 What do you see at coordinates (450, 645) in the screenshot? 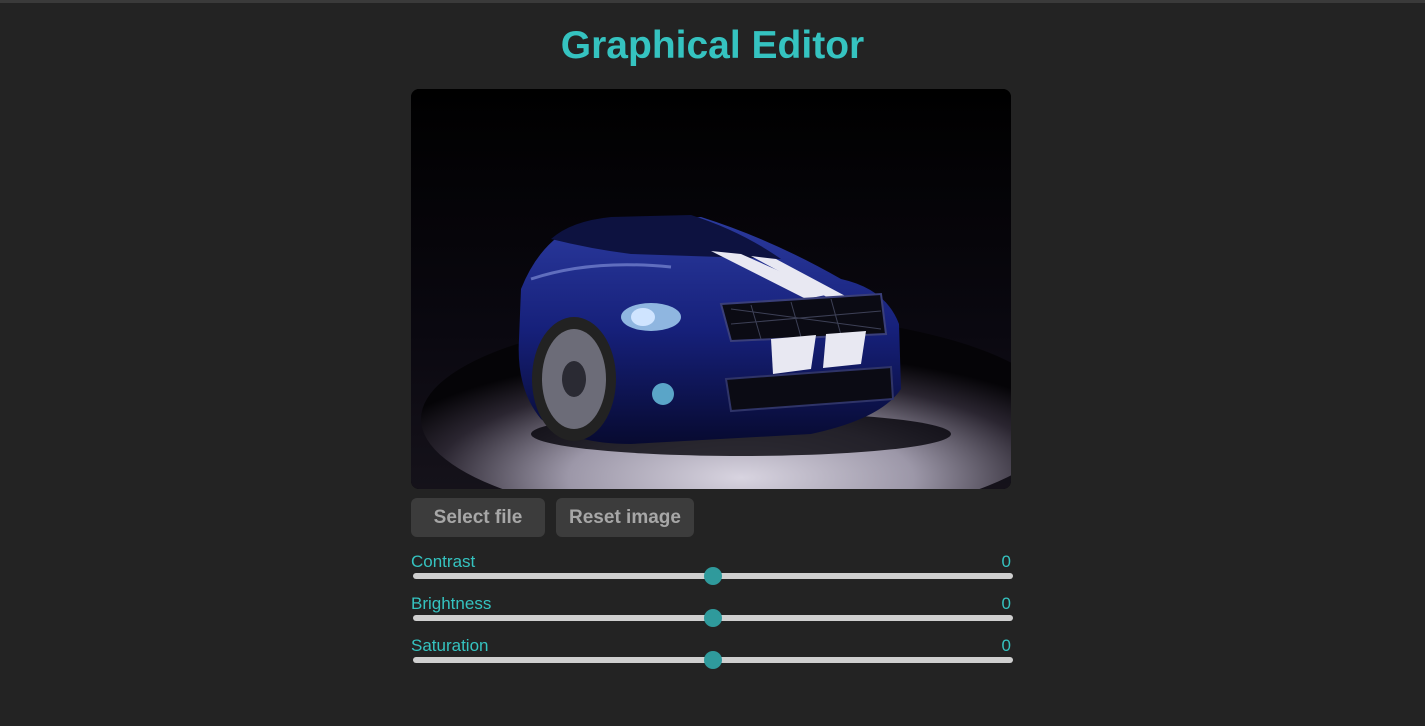
I see `saturation-label: Saturation` at bounding box center [450, 645].